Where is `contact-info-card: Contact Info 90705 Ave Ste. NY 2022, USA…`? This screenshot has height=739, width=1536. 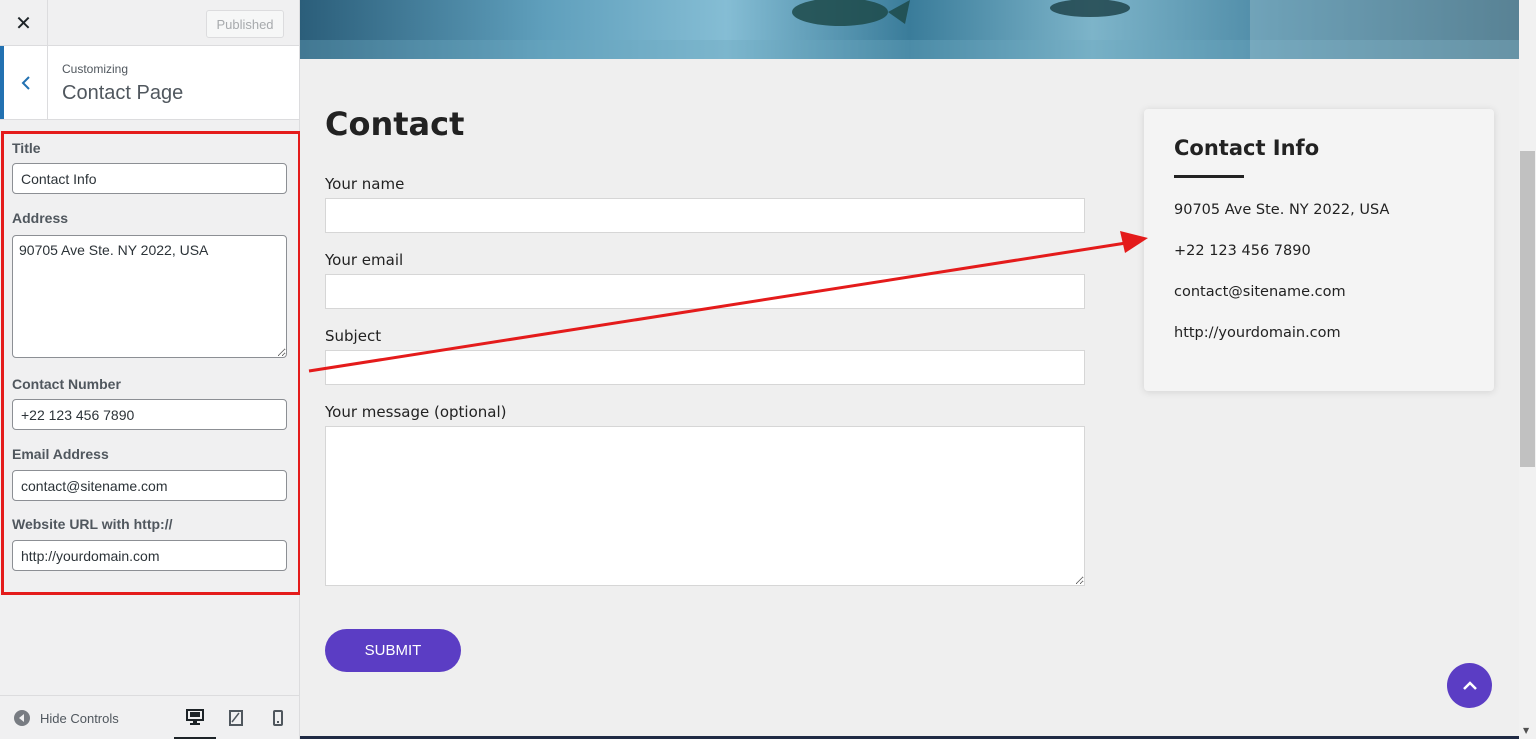
contact-info-card: Contact Info 90705 Ave Ste. NY 2022, USA… is located at coordinates (1319, 250).